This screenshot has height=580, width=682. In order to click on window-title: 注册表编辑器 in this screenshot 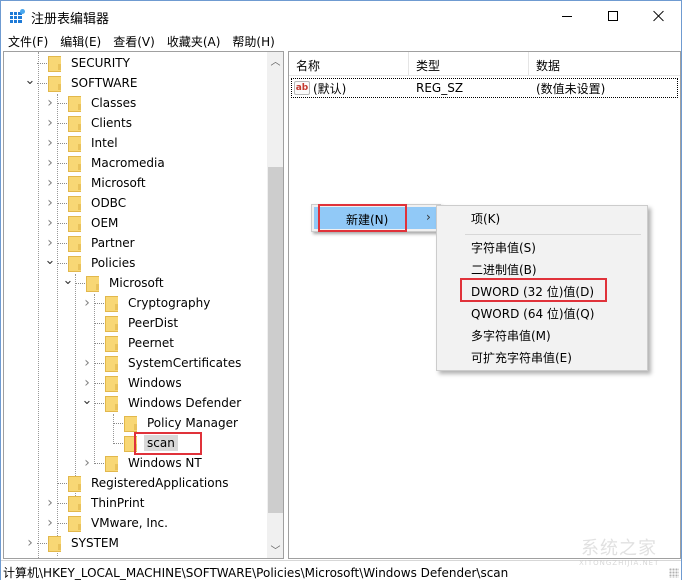, I will do `click(70, 19)`.